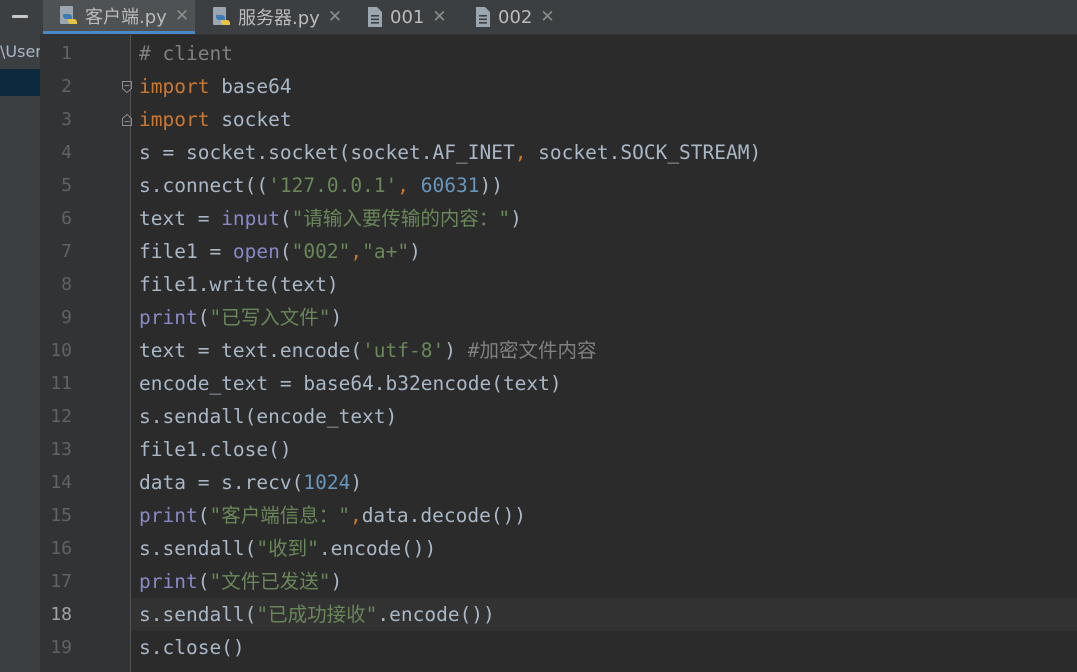 The width and height of the screenshot is (1077, 672). I want to click on line-number: 9, so click(66, 317).